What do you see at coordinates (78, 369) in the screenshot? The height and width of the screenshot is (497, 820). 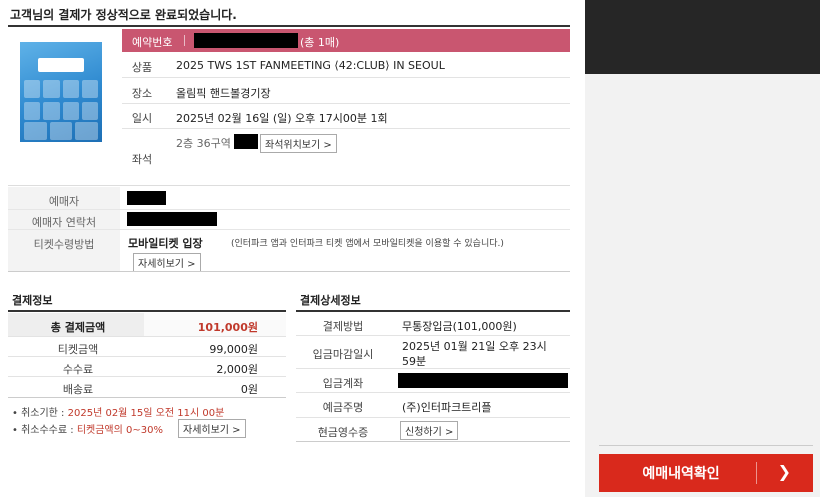 I see `fee-label: 수수료` at bounding box center [78, 369].